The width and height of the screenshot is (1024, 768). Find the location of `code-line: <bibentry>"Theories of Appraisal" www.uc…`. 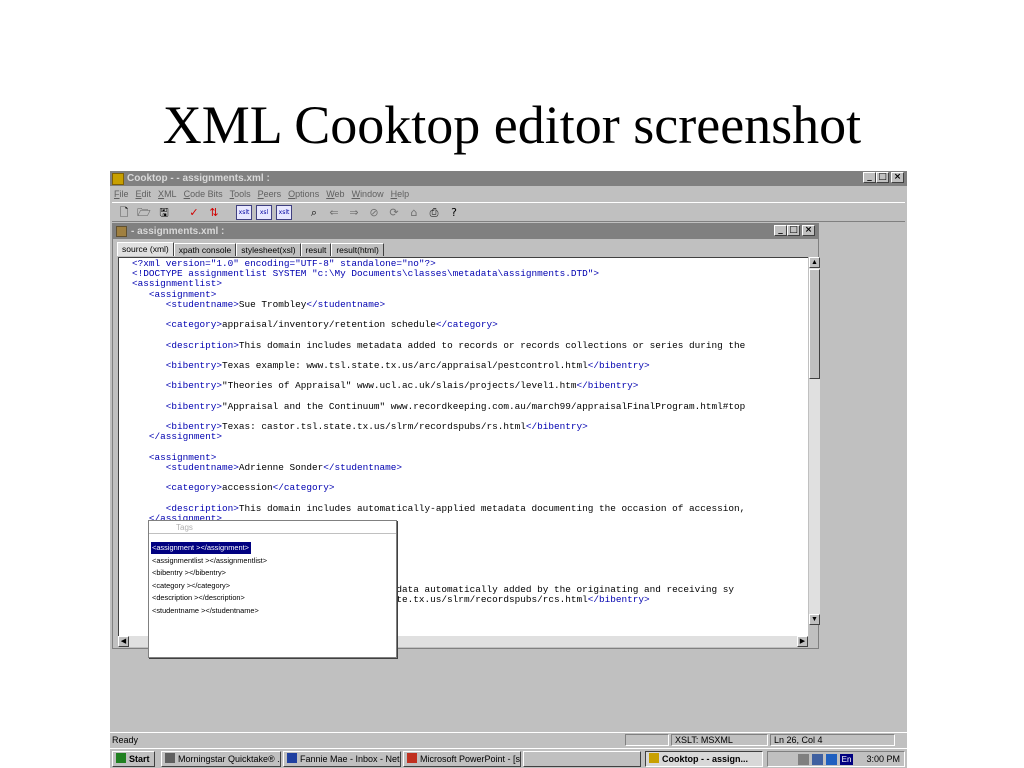

code-line: <bibentry>"Theories of Appraisal" www.uc… is located at coordinates (470, 386).